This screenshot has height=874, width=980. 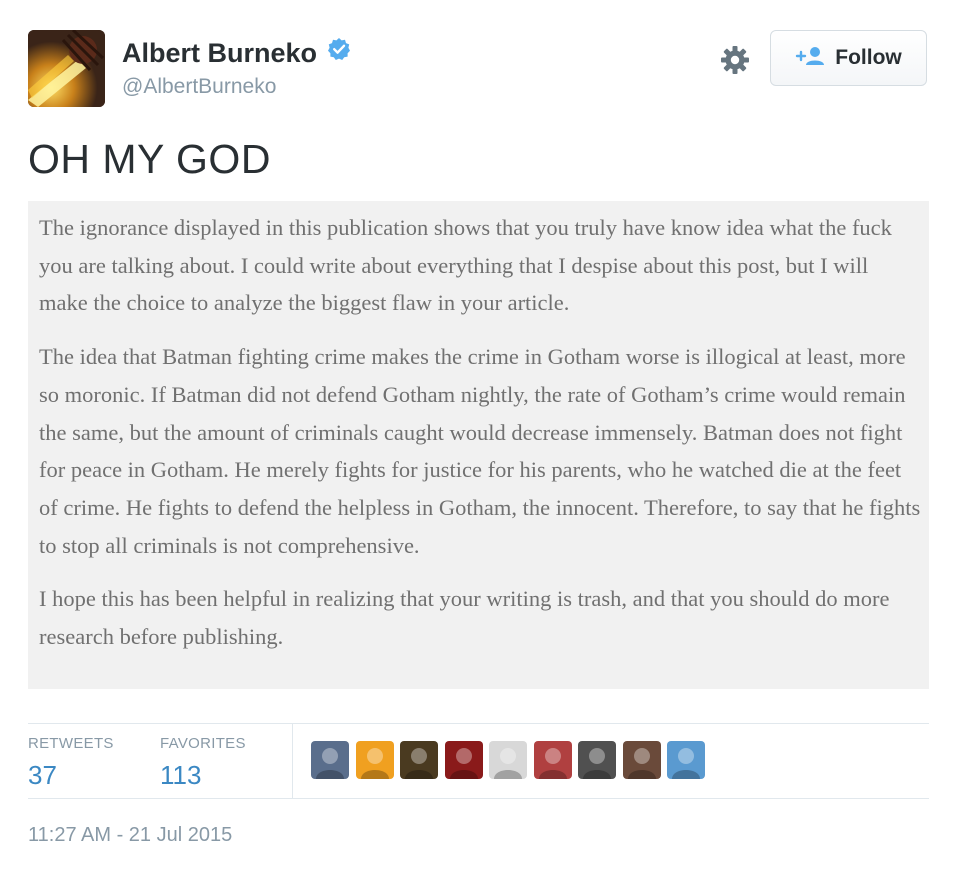 I want to click on author-info: Albert Burneko @AlbertBurneko, so click(x=236, y=68).